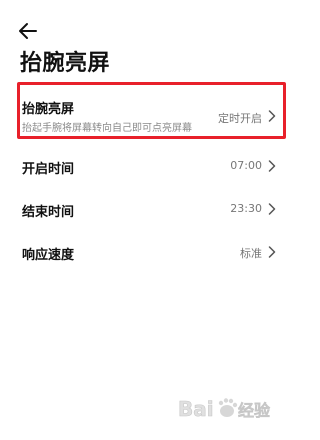  Describe the element at coordinates (48, 169) in the screenshot. I see `start-time-label: 开启时间` at that location.